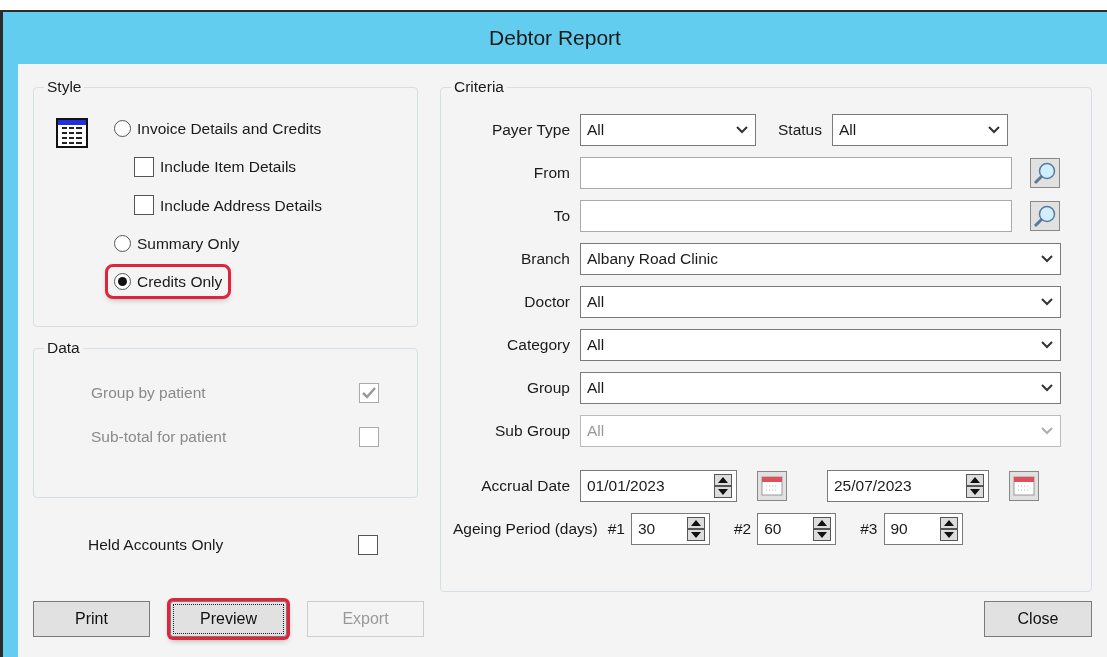 The height and width of the screenshot is (657, 1107). What do you see at coordinates (168, 282) in the screenshot?
I see `radio-option: Credits Only` at bounding box center [168, 282].